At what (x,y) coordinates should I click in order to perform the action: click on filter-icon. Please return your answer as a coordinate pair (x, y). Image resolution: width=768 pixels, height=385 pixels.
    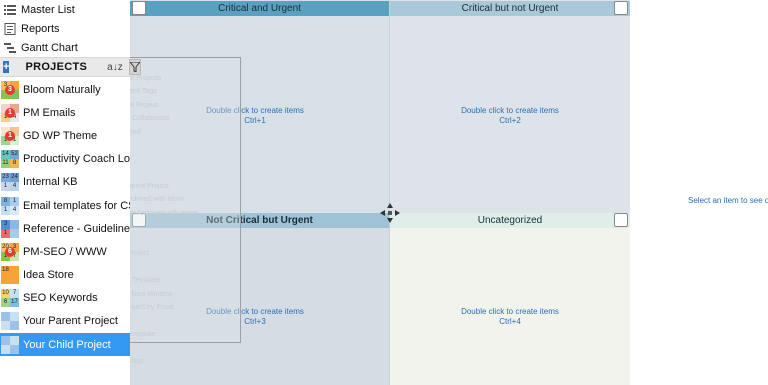
    Looking at the image, I should click on (134, 67).